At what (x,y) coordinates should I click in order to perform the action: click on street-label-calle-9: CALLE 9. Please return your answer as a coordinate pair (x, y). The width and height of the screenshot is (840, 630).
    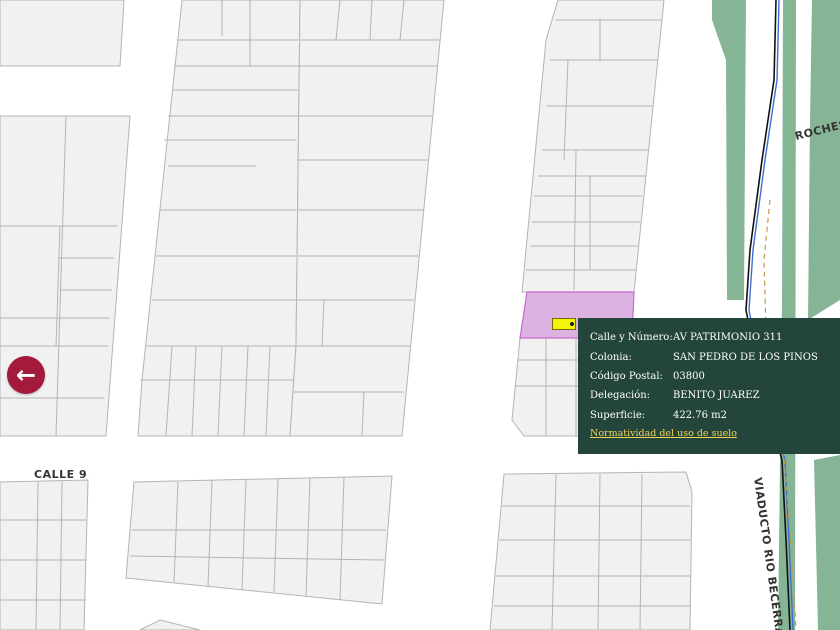
    Looking at the image, I should click on (60, 474).